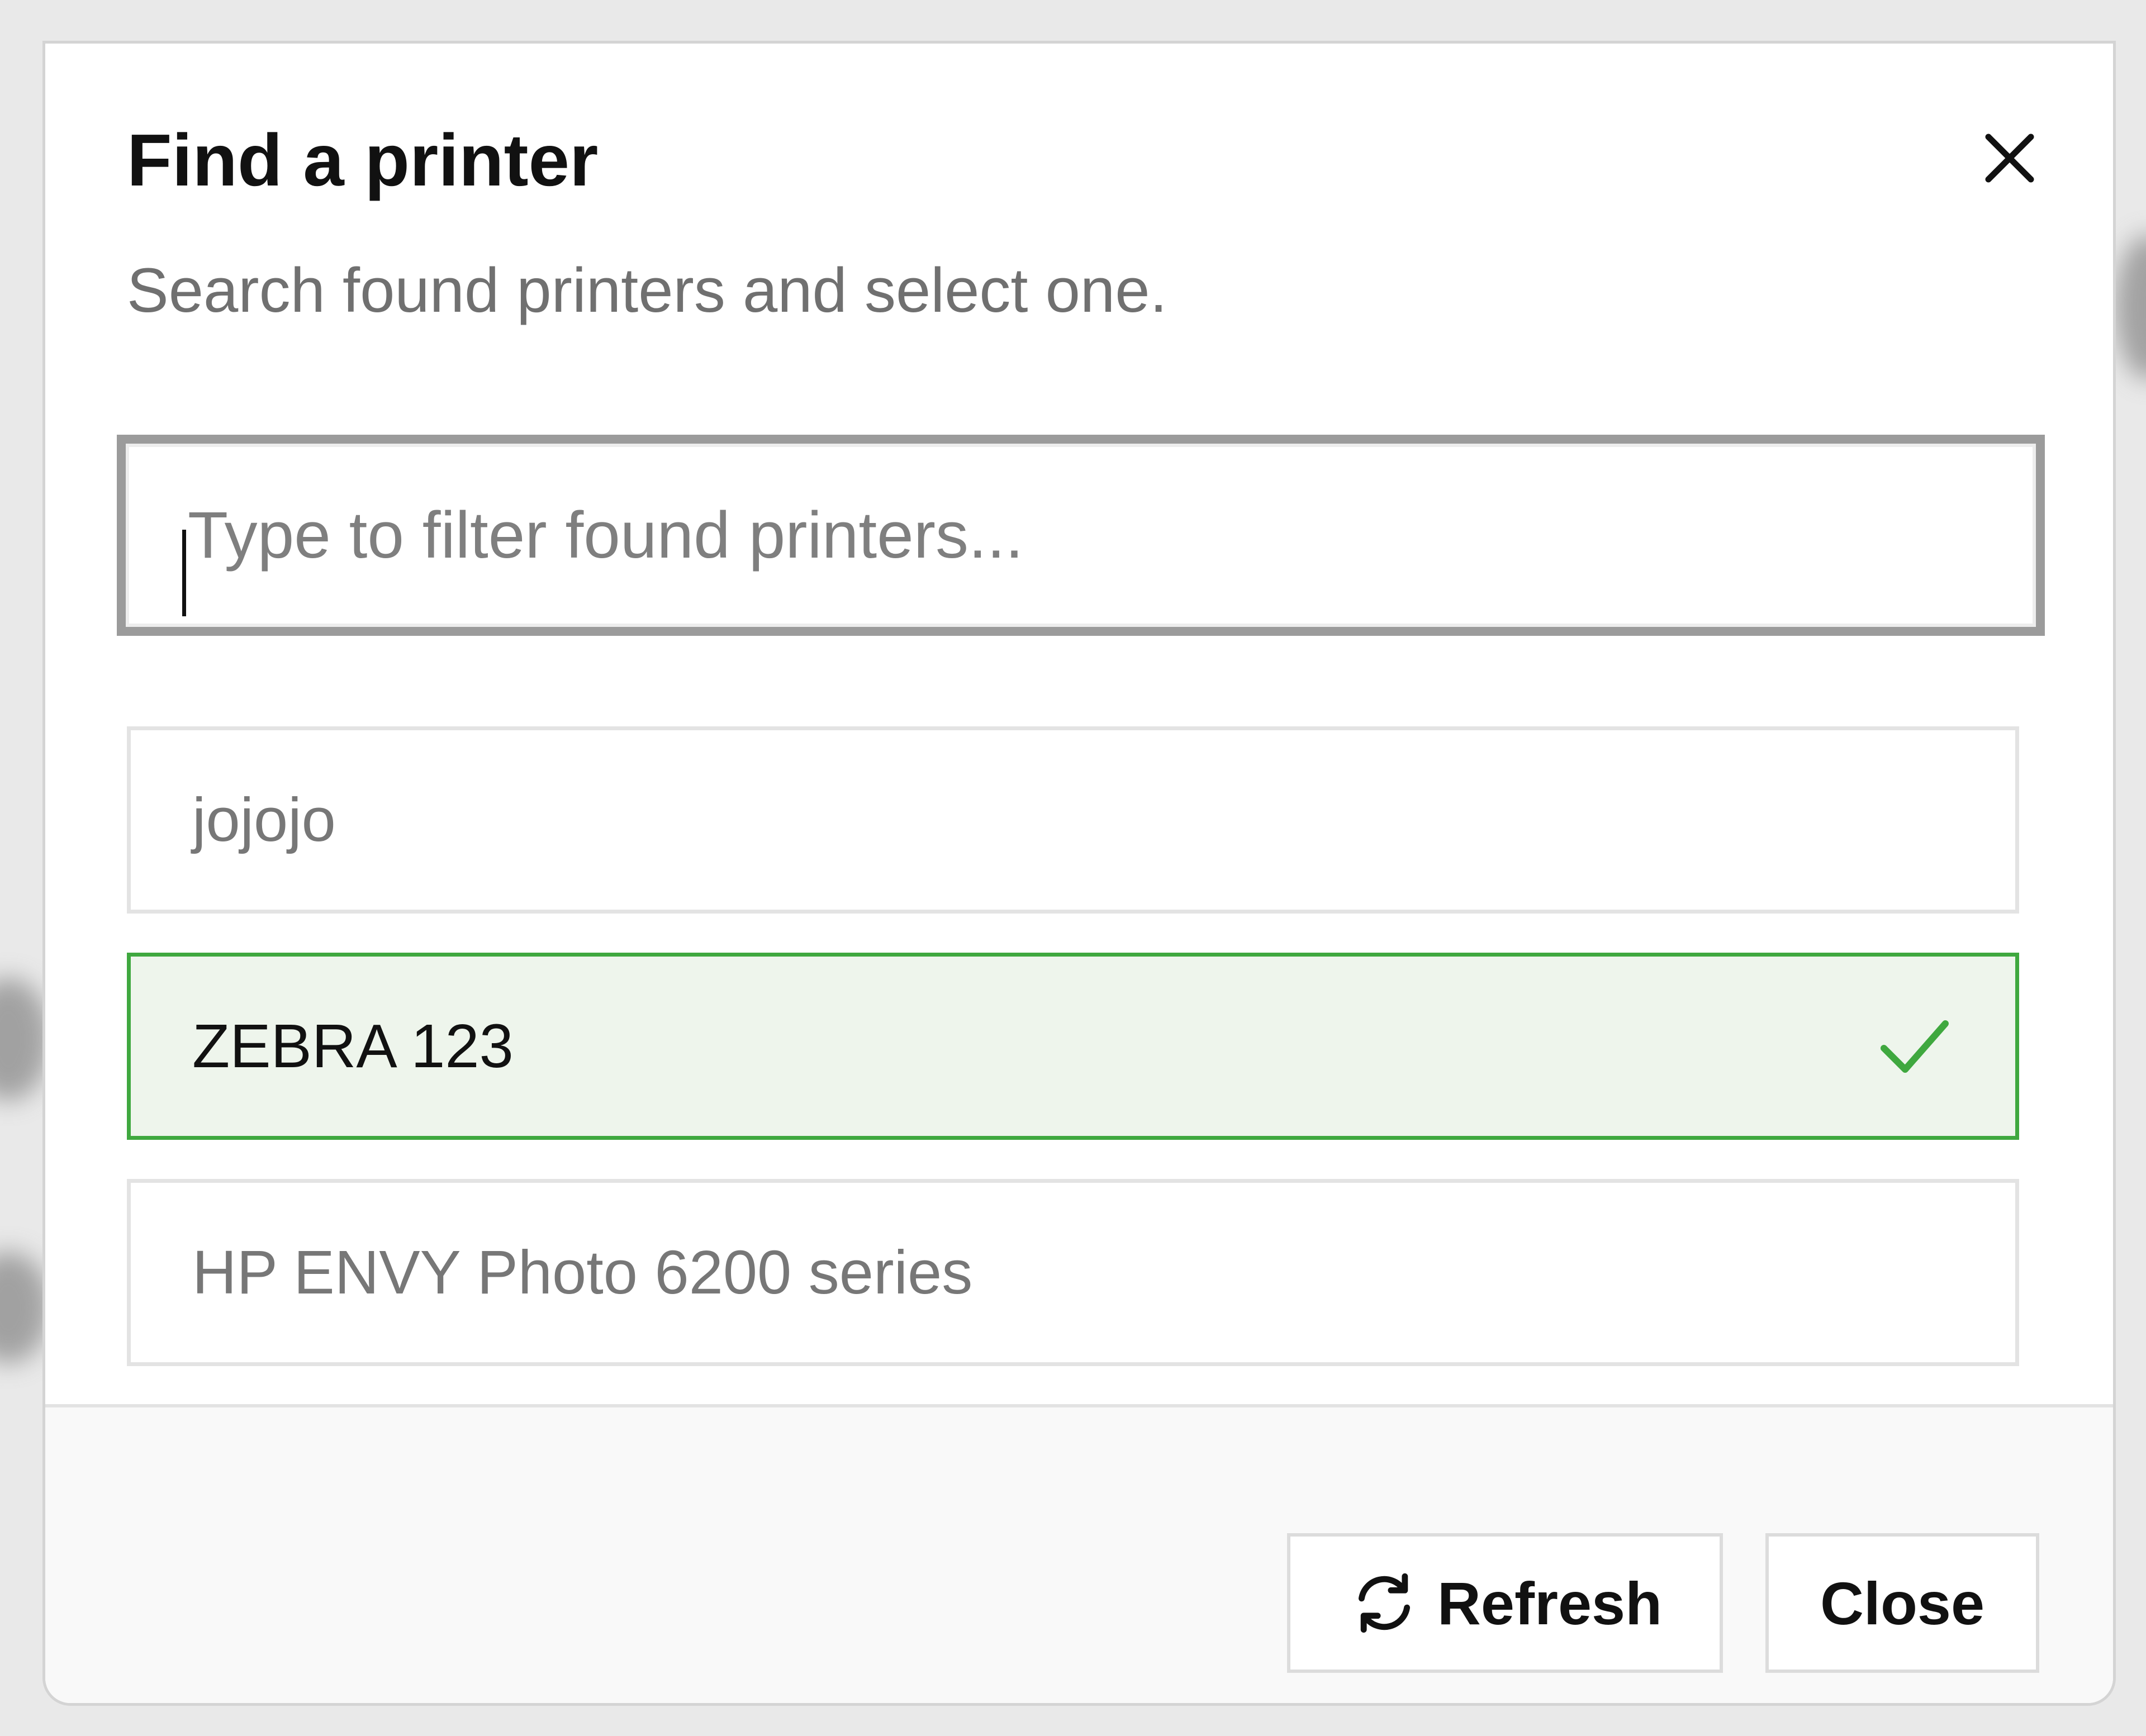  I want to click on background-shape, so click(2130, 307).